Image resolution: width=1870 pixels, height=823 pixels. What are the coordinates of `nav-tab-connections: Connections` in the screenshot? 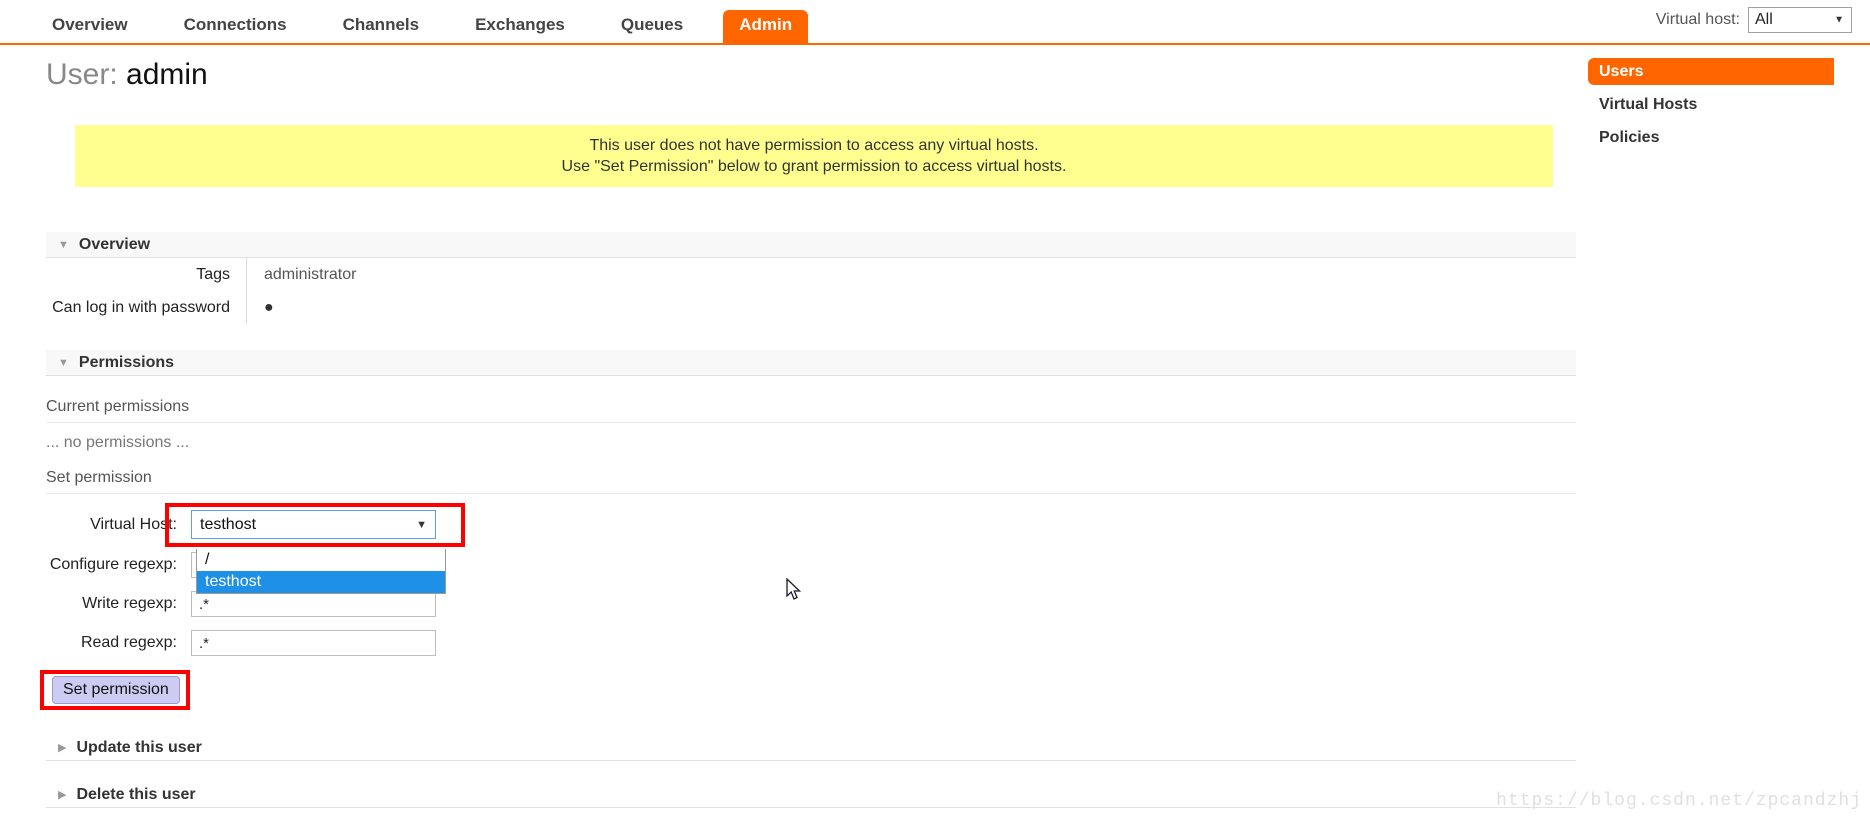 It's located at (235, 26).